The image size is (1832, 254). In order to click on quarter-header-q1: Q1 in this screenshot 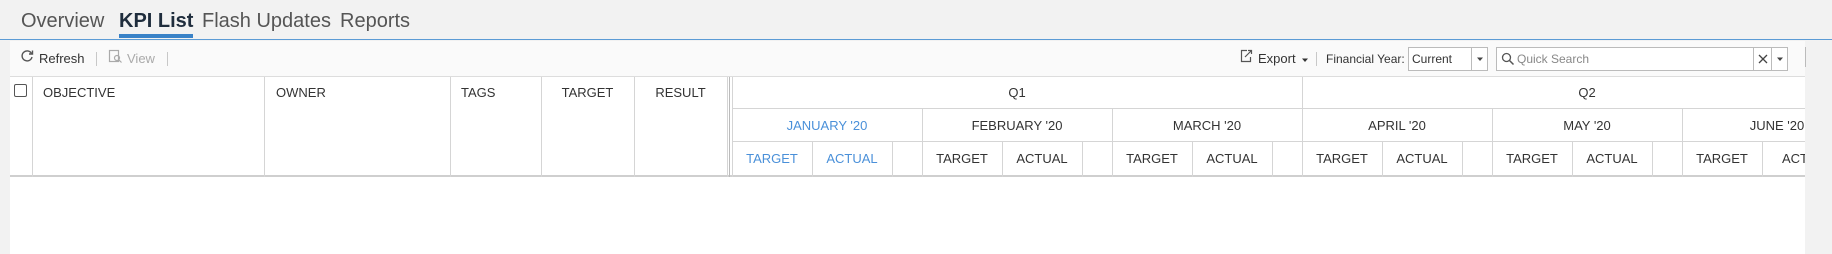, I will do `click(1017, 92)`.